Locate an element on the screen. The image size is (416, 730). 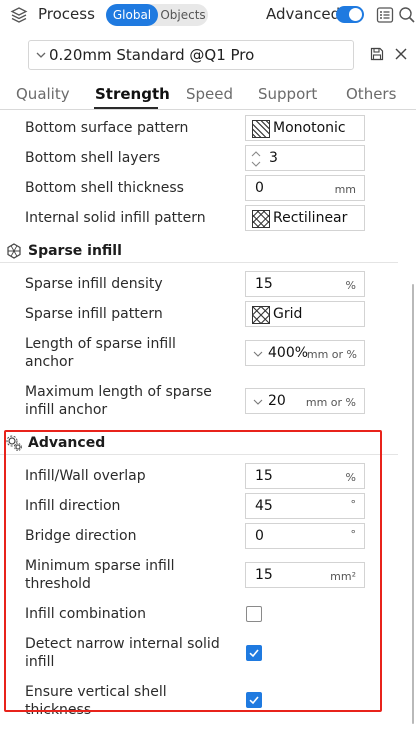
min-sparse-infill-threshold-input: 15 mm² is located at coordinates (305, 575).